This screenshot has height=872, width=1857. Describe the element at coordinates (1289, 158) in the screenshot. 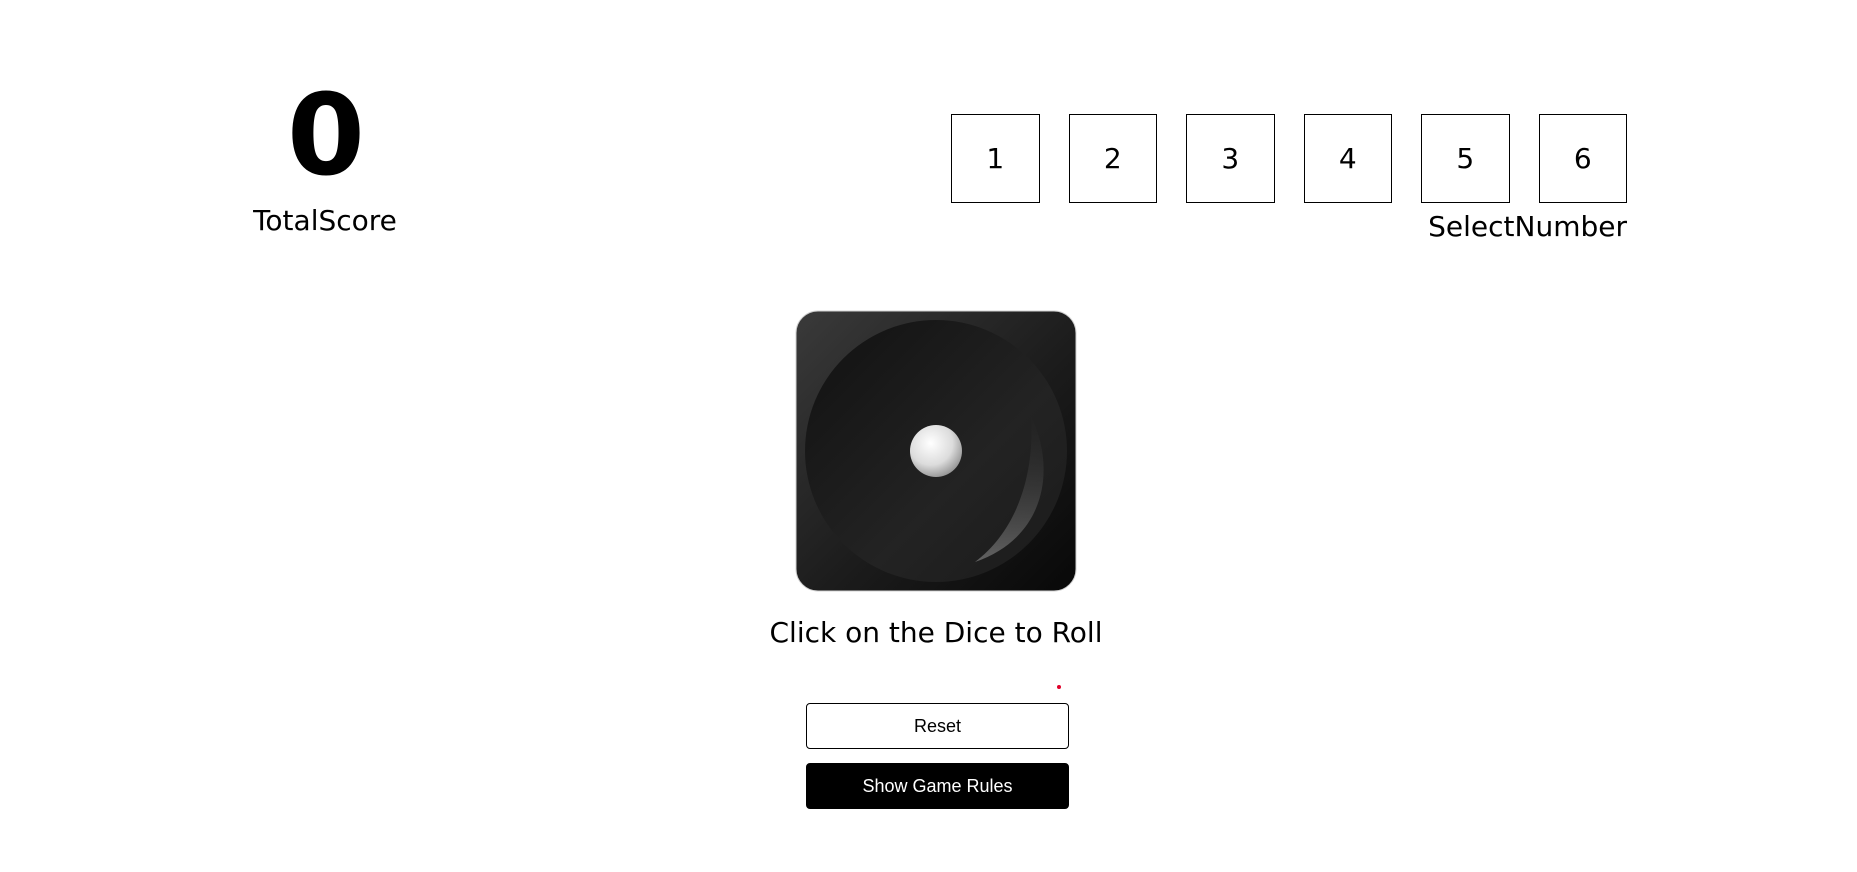

I see `number-box-row: 1 2 3 4 5 6` at that location.